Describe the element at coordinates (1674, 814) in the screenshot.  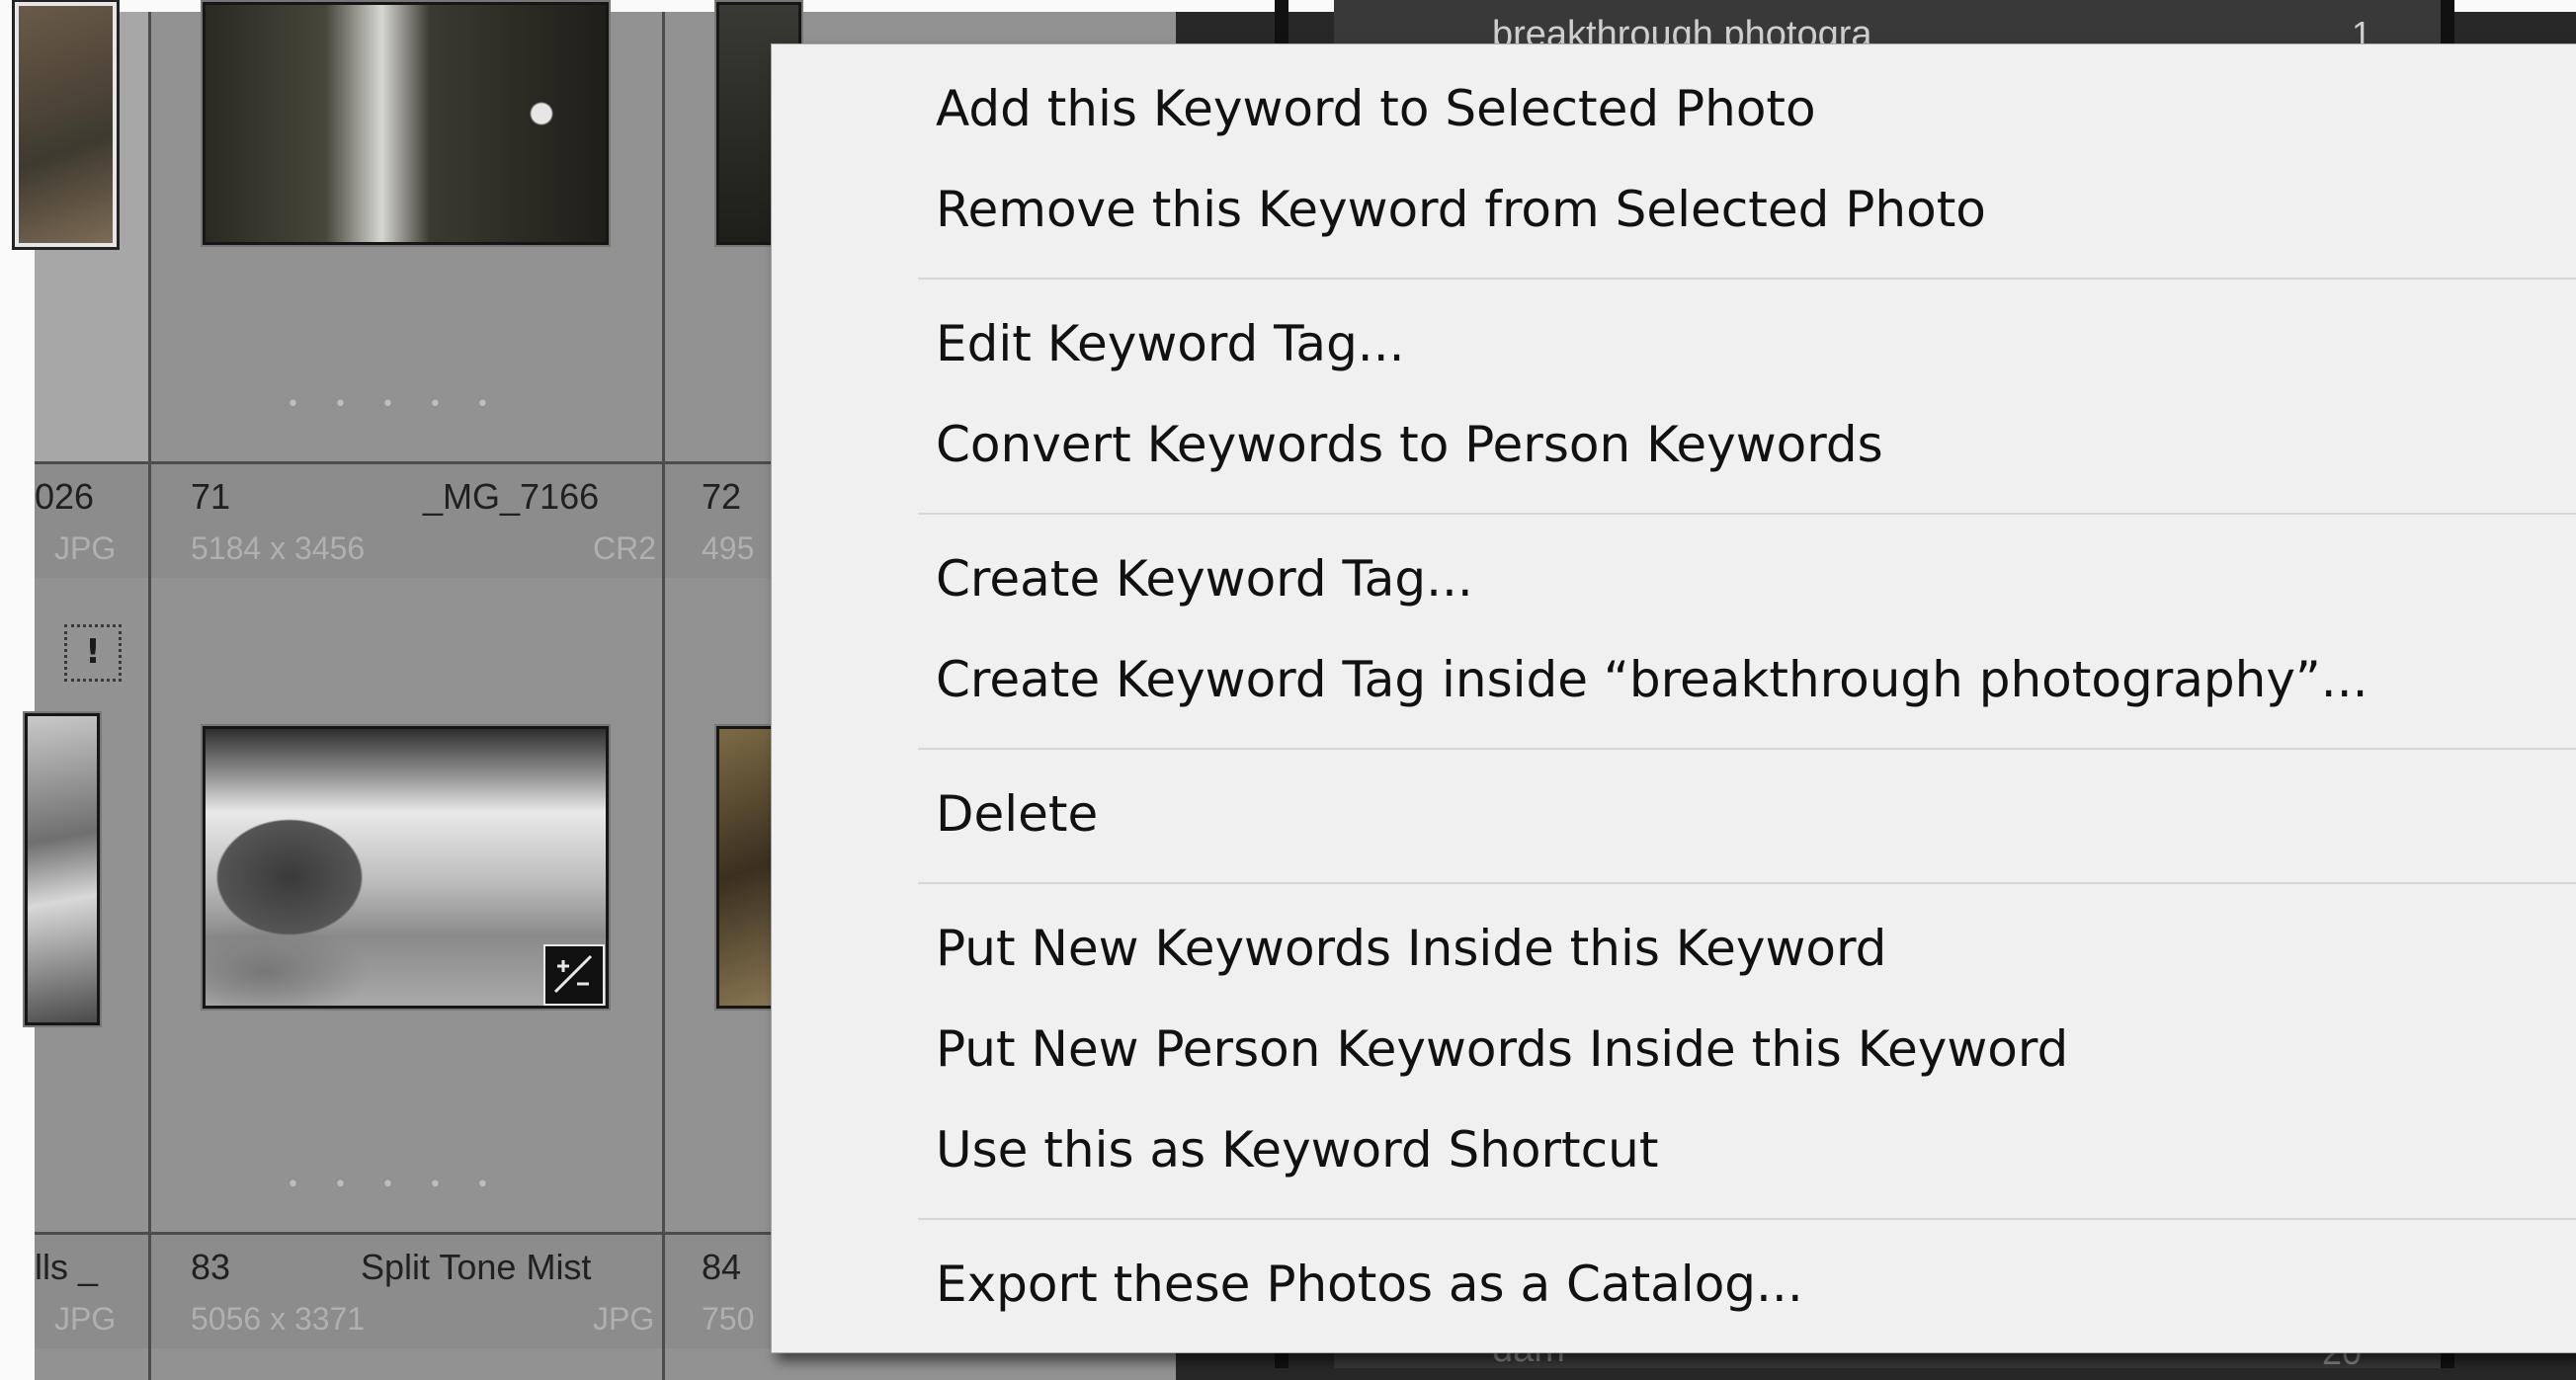
I see `menu-item-delete: Delete` at that location.